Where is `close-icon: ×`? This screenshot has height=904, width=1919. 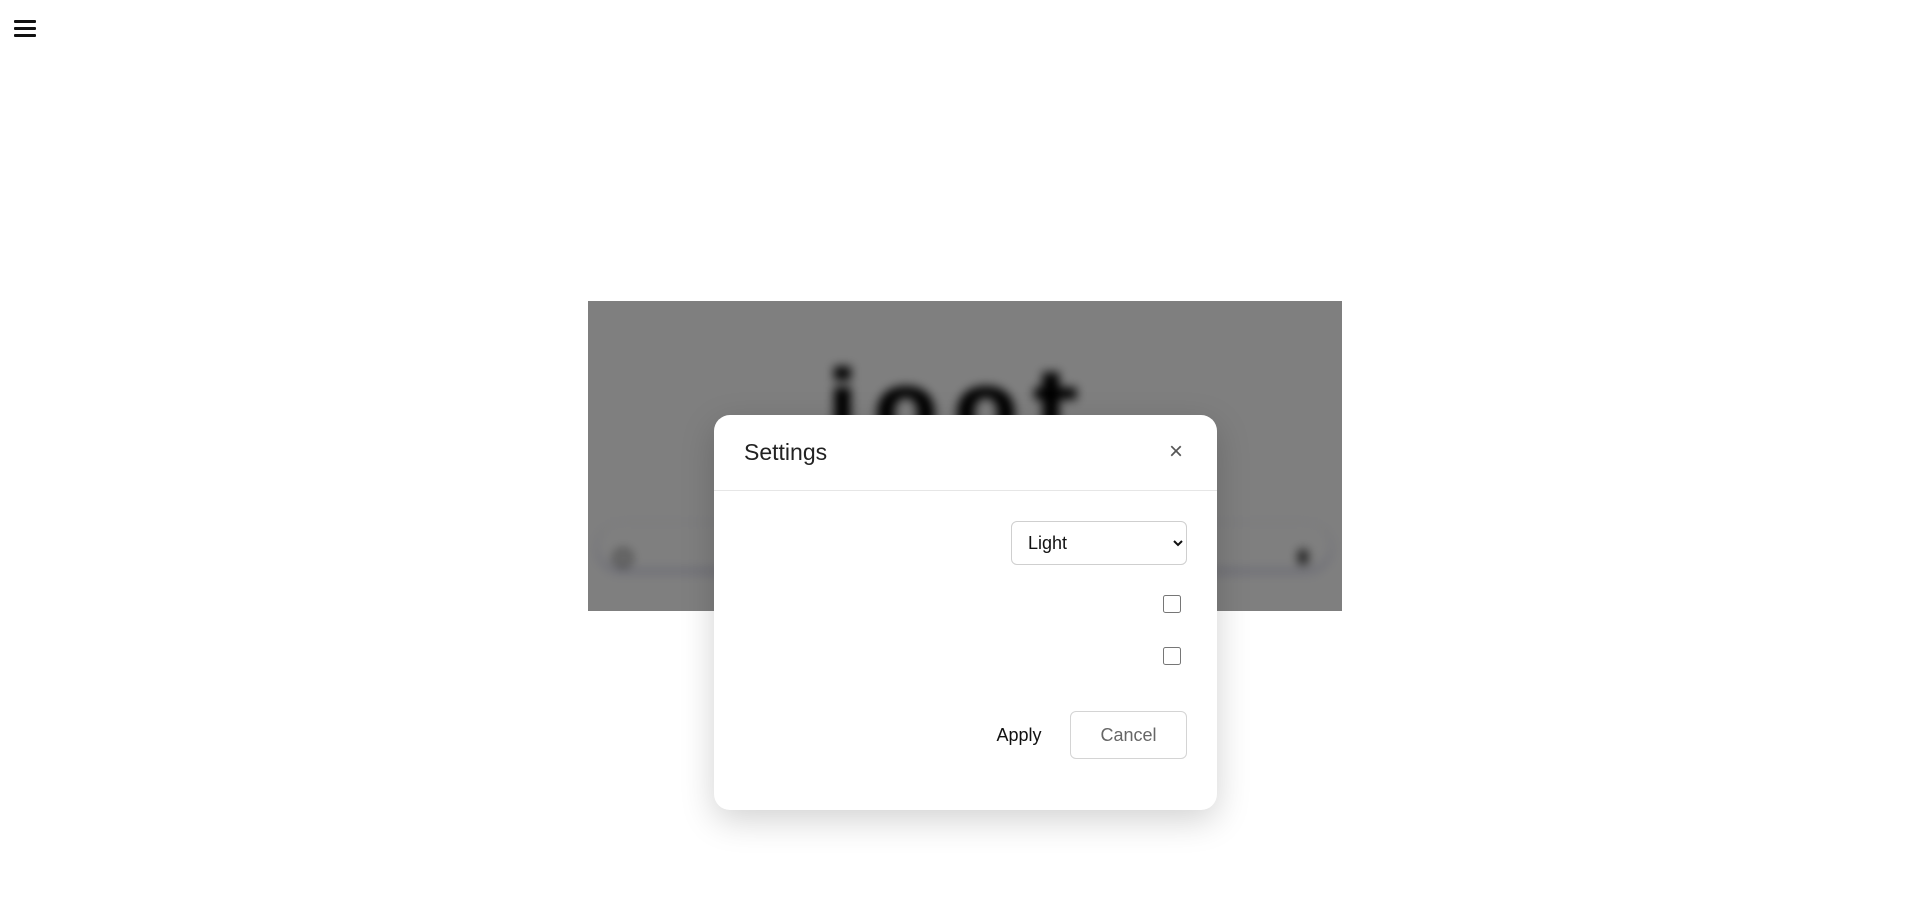
close-icon: × is located at coordinates (1175, 451).